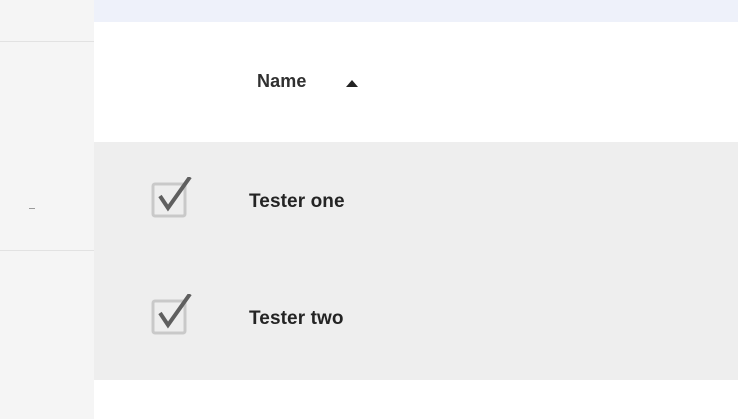 This screenshot has height=419, width=738. I want to click on row-name-label: Tester one, so click(297, 201).